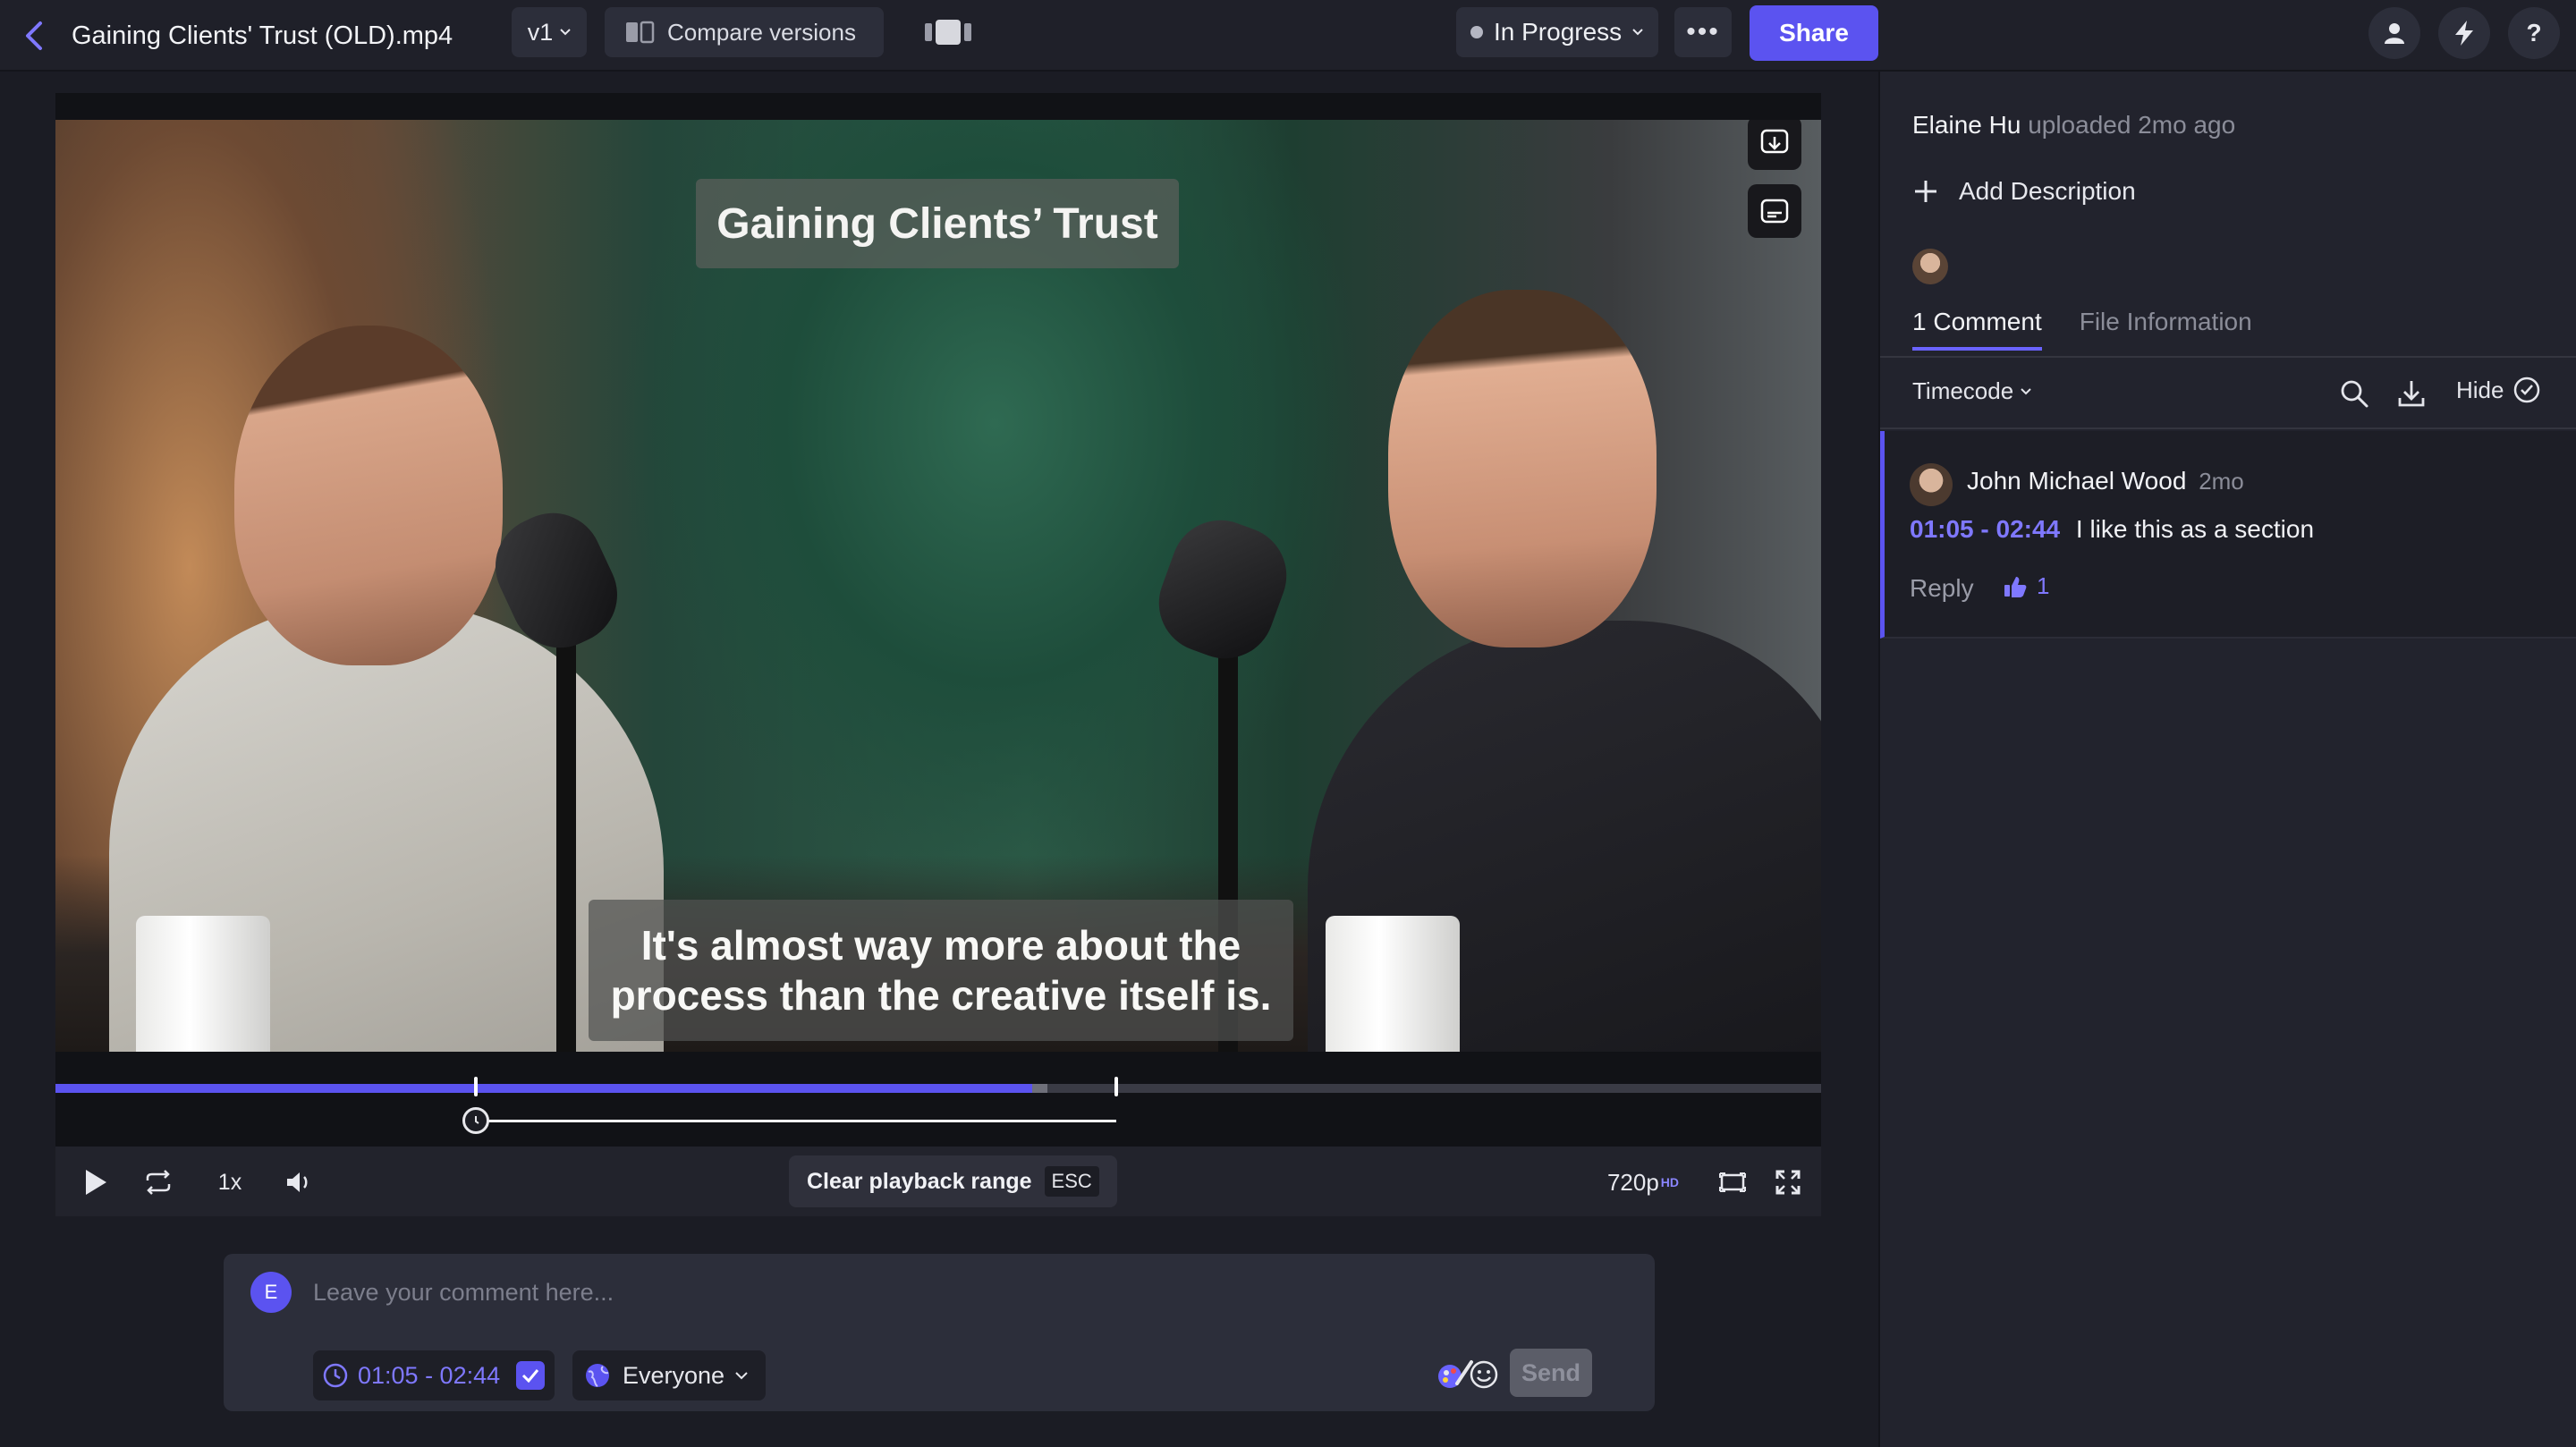 The width and height of the screenshot is (2576, 1447). I want to click on fullscreen-icon, so click(1788, 1182).